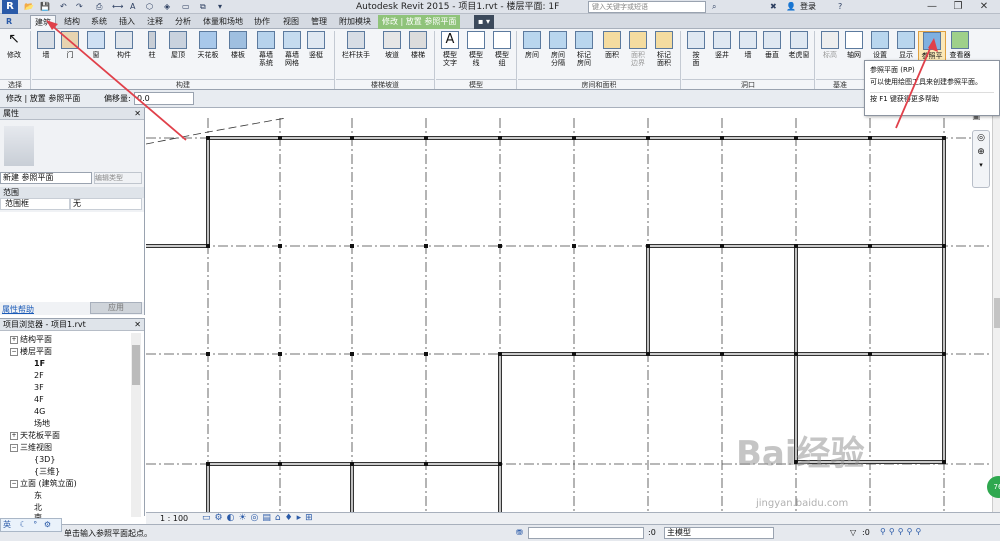 The width and height of the screenshot is (1000, 541). Describe the element at coordinates (802, 503) in the screenshot. I see `watermark-url: jingyan.baidu.com` at that location.